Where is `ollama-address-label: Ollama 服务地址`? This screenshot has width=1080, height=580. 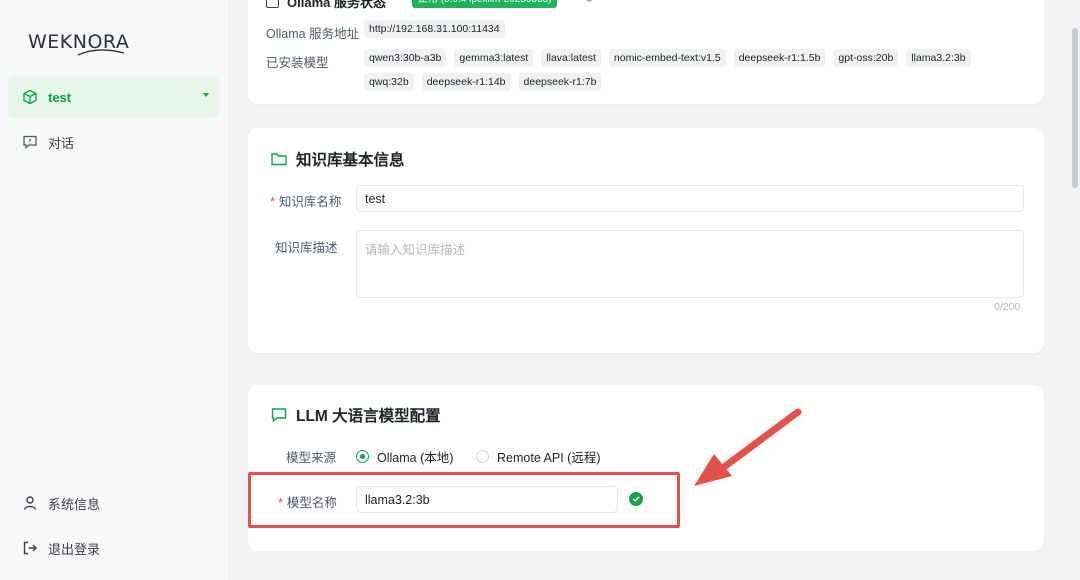 ollama-address-label: Ollama 服务地址 is located at coordinates (313, 34).